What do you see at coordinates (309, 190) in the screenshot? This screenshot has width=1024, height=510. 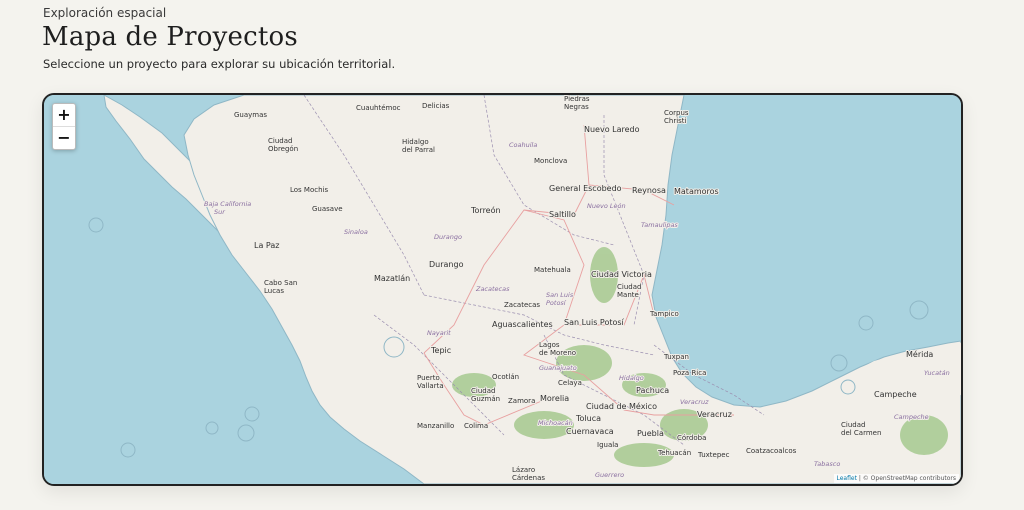 I see `city-label: Los Mochis` at bounding box center [309, 190].